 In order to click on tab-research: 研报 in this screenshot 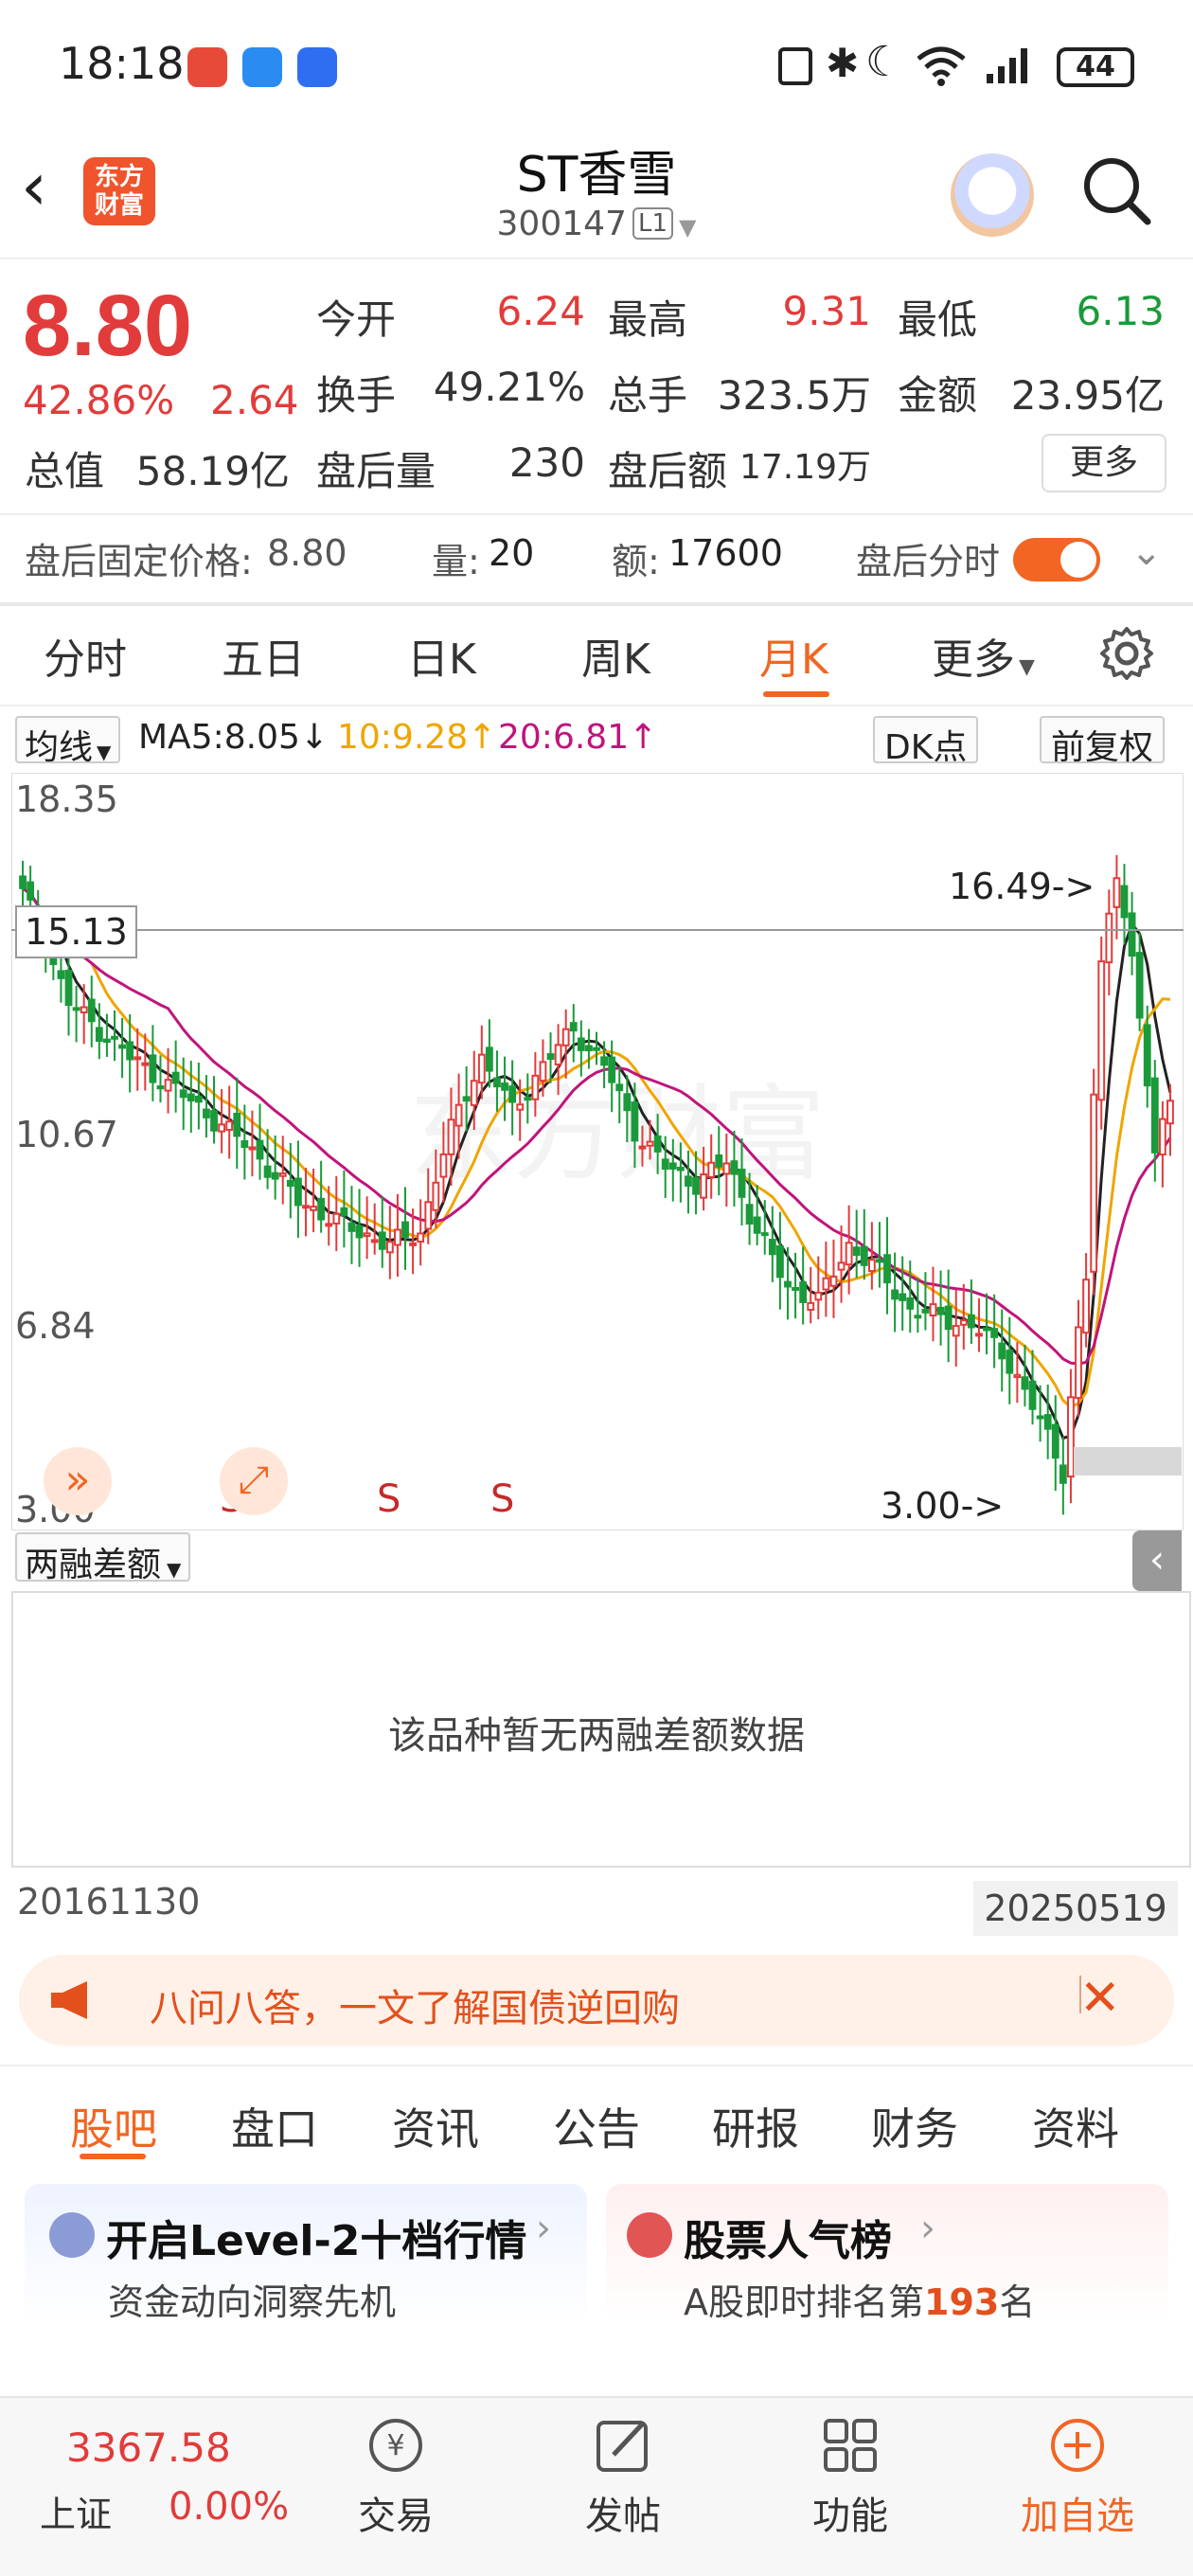, I will do `click(755, 2126)`.